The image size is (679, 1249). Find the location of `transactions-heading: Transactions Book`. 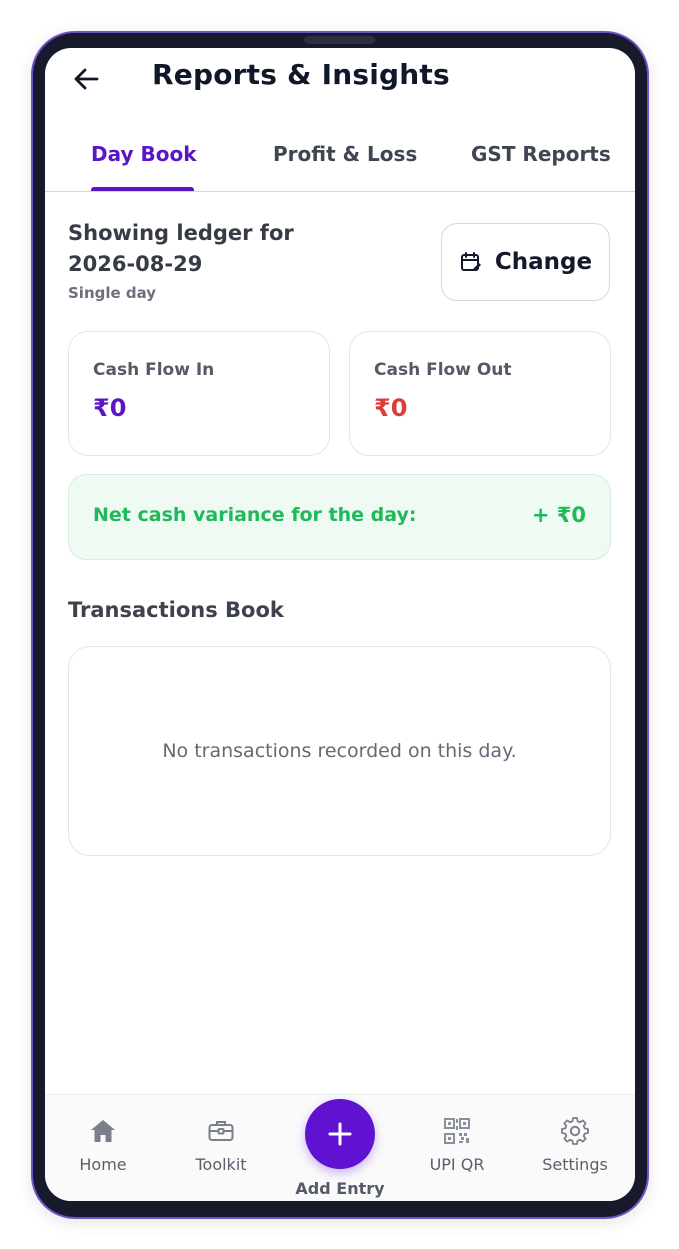

transactions-heading: Transactions Book is located at coordinates (176, 610).